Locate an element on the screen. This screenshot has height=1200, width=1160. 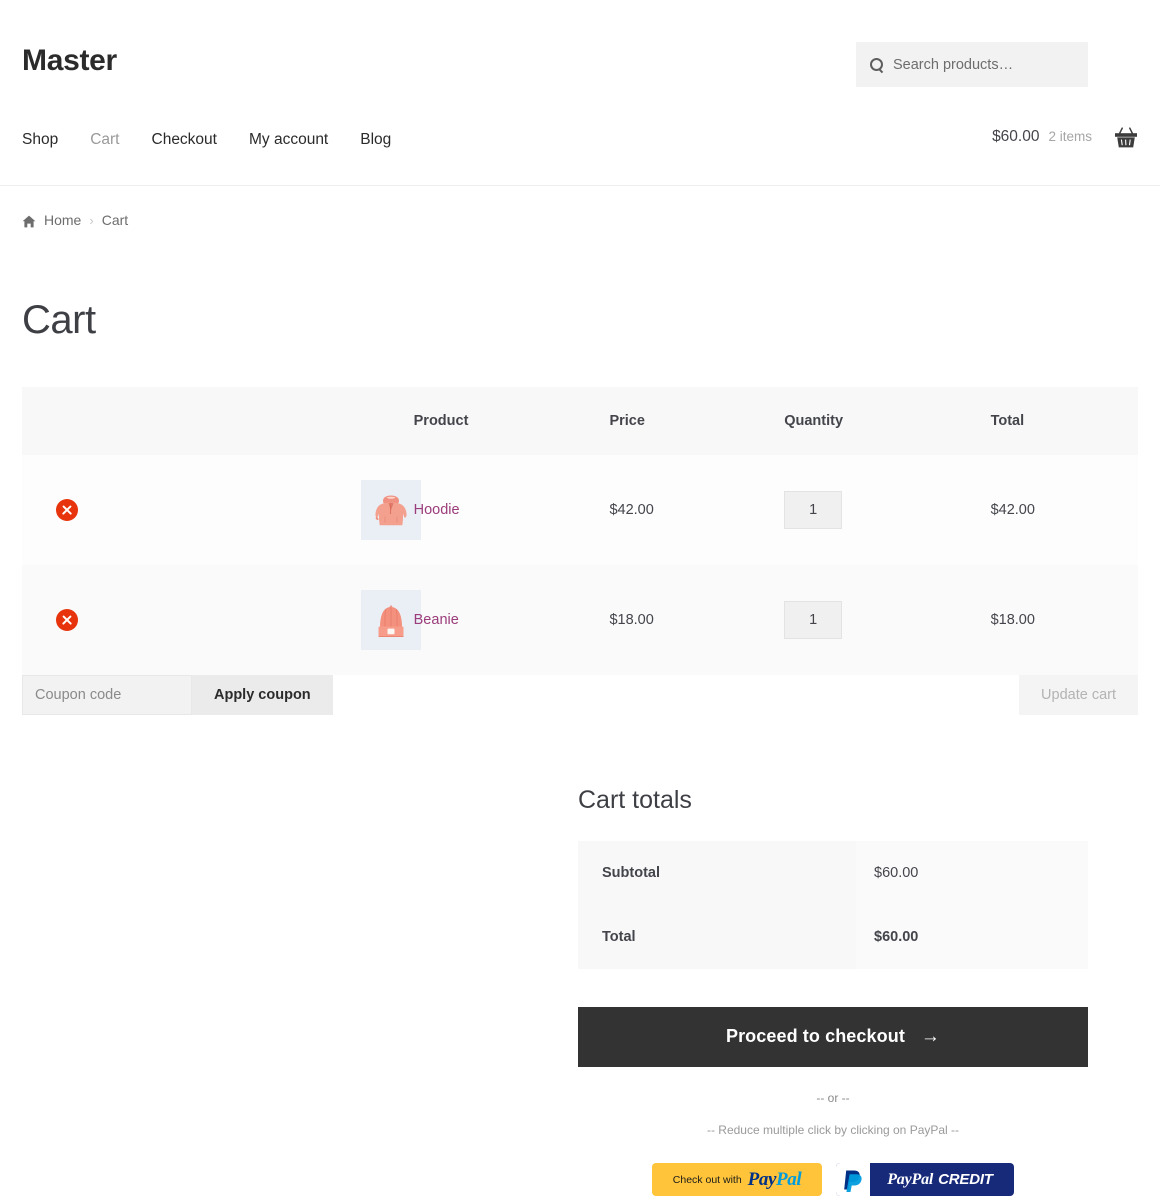
column-header-price: Price is located at coordinates (697, 421).